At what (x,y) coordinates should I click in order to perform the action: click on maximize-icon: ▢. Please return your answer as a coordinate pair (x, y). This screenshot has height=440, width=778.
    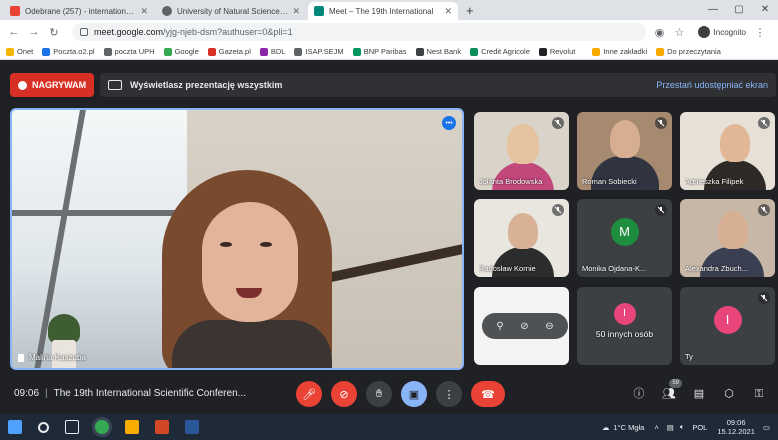
    Looking at the image, I should click on (739, 10).